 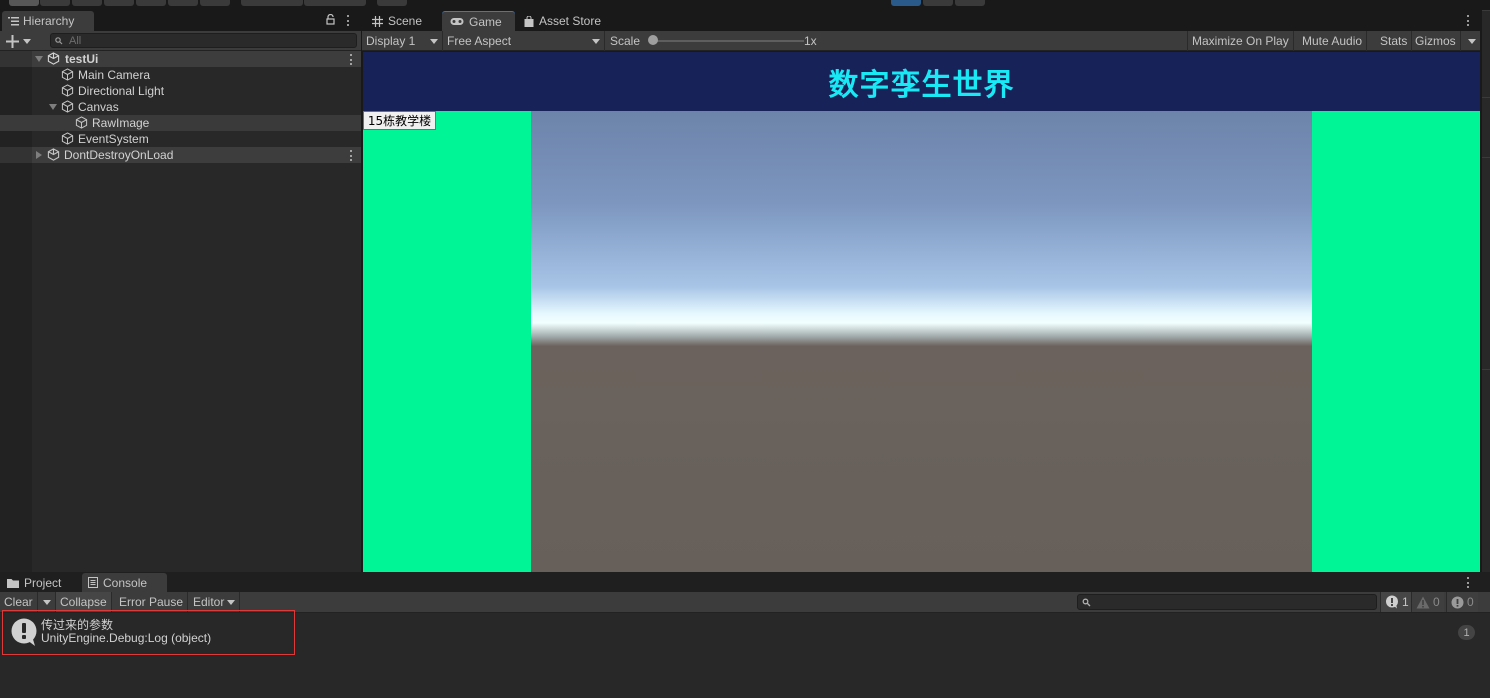 What do you see at coordinates (180, 20) in the screenshot?
I see `hierarchy-tabbar: Hierarchy` at bounding box center [180, 20].